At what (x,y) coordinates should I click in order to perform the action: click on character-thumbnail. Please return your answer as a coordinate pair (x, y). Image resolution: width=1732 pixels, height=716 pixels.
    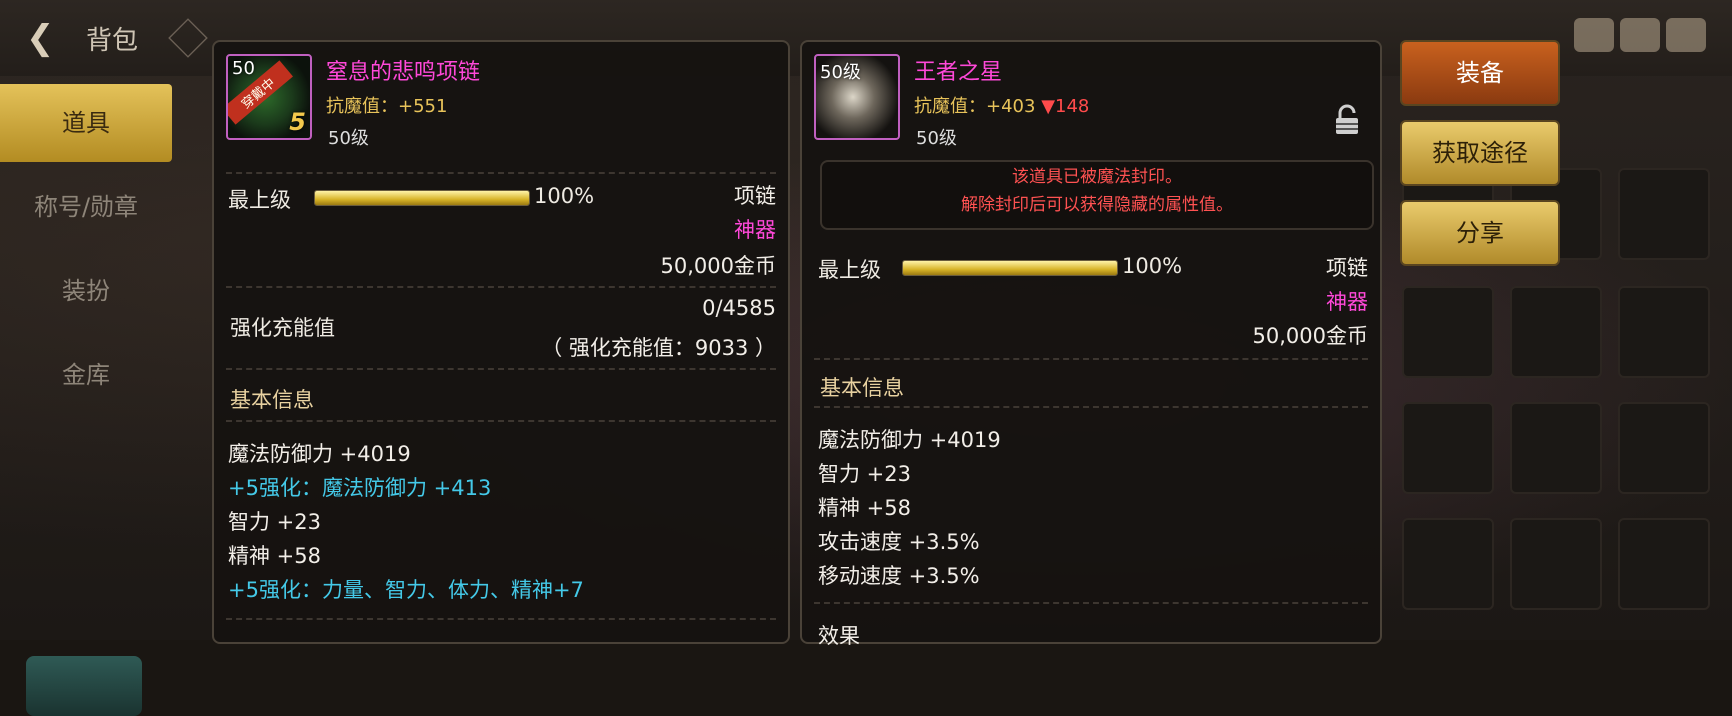
    Looking at the image, I should click on (84, 686).